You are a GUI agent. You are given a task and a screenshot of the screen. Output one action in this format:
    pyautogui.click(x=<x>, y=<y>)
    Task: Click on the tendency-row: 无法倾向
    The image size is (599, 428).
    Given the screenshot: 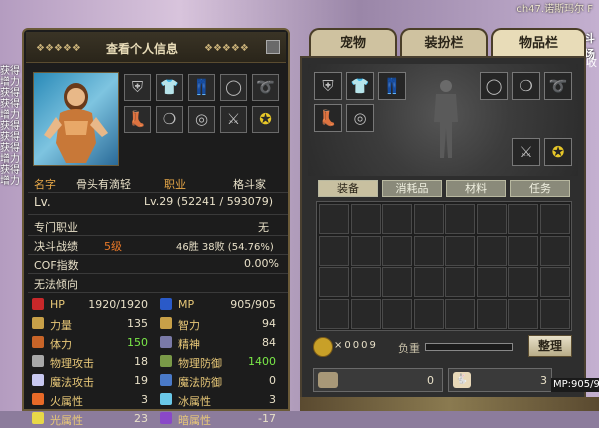 What is the action you would take?
    pyautogui.click(x=158, y=283)
    